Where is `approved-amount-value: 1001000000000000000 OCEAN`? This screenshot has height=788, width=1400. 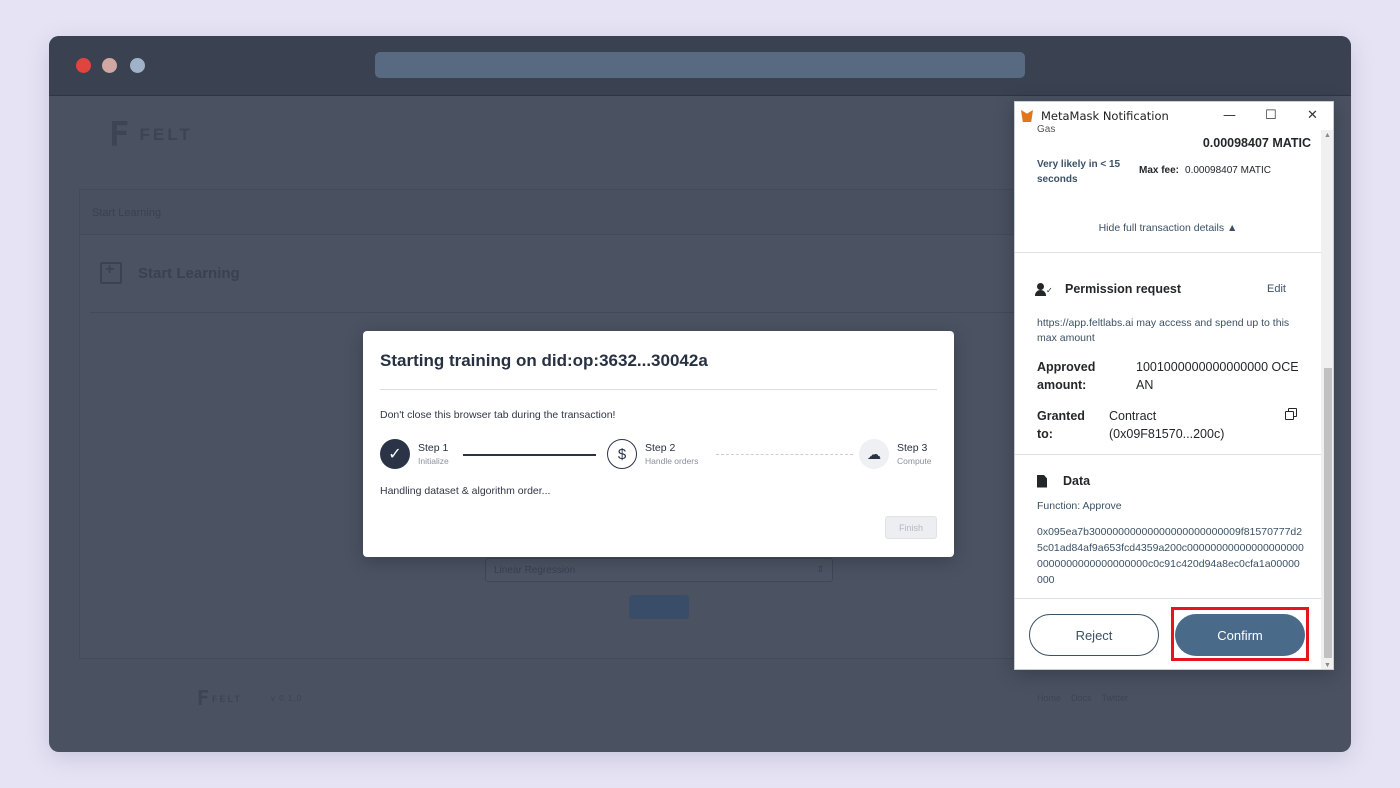 approved-amount-value: 1001000000000000000 OCEAN is located at coordinates (1217, 376).